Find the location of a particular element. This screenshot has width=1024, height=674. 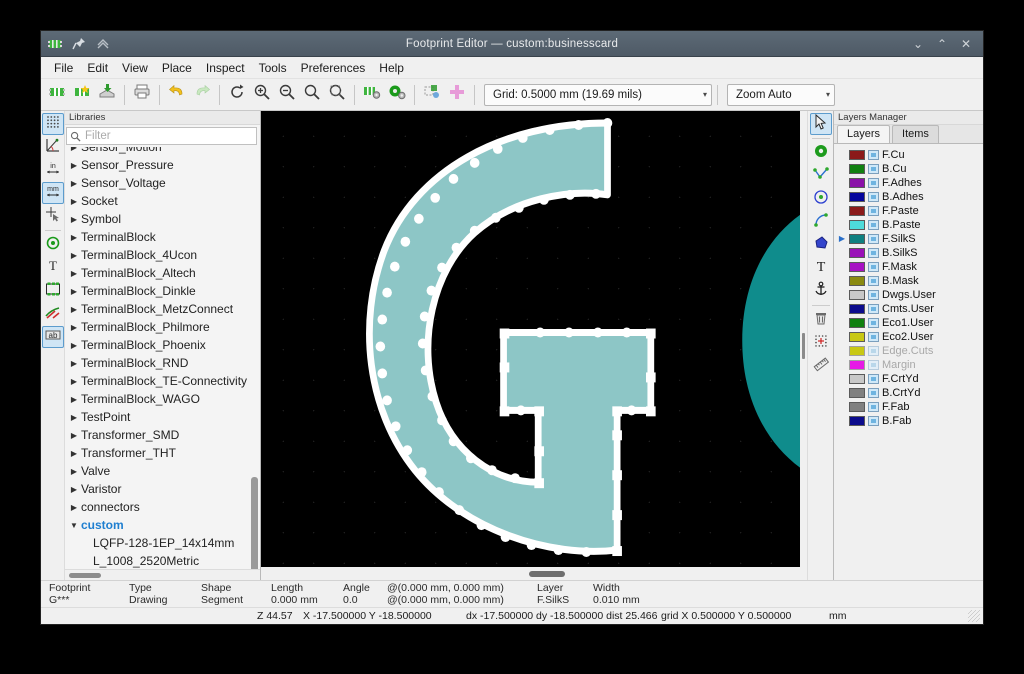

zoom-fit-button is located at coordinates (312, 95).